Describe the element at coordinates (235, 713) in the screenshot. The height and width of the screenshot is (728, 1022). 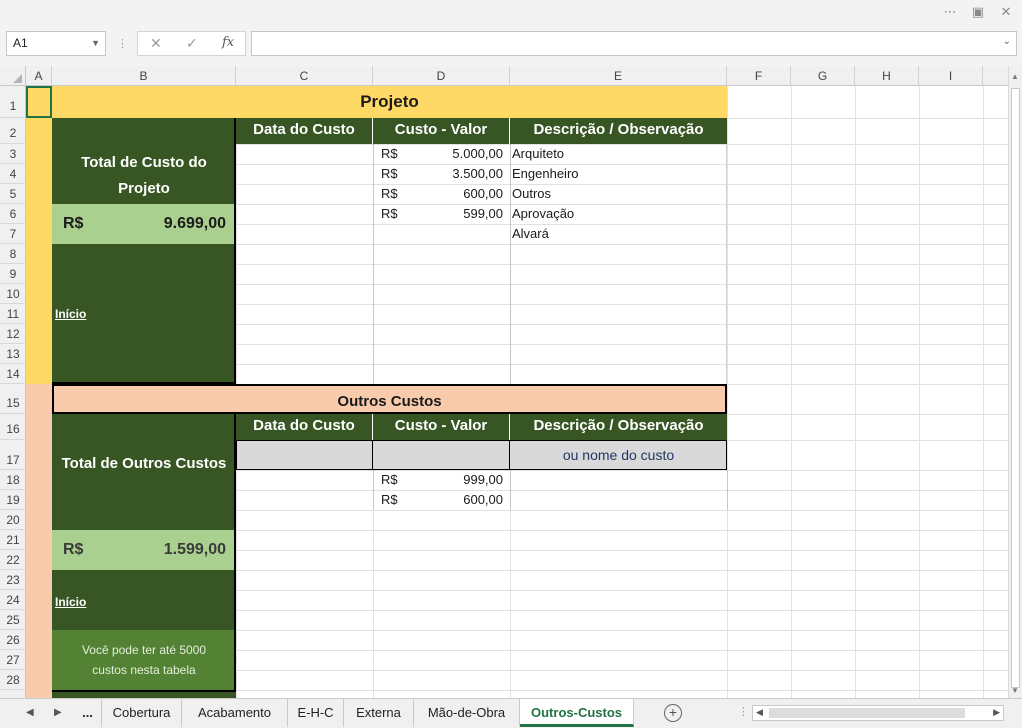
I see `sheet-tab-acabamento: Acabamento` at that location.